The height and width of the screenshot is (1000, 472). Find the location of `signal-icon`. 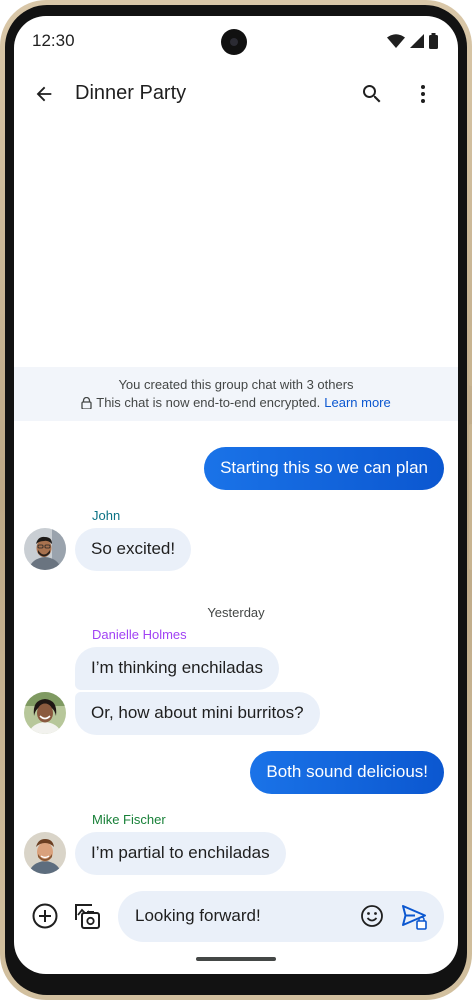

signal-icon is located at coordinates (417, 41).